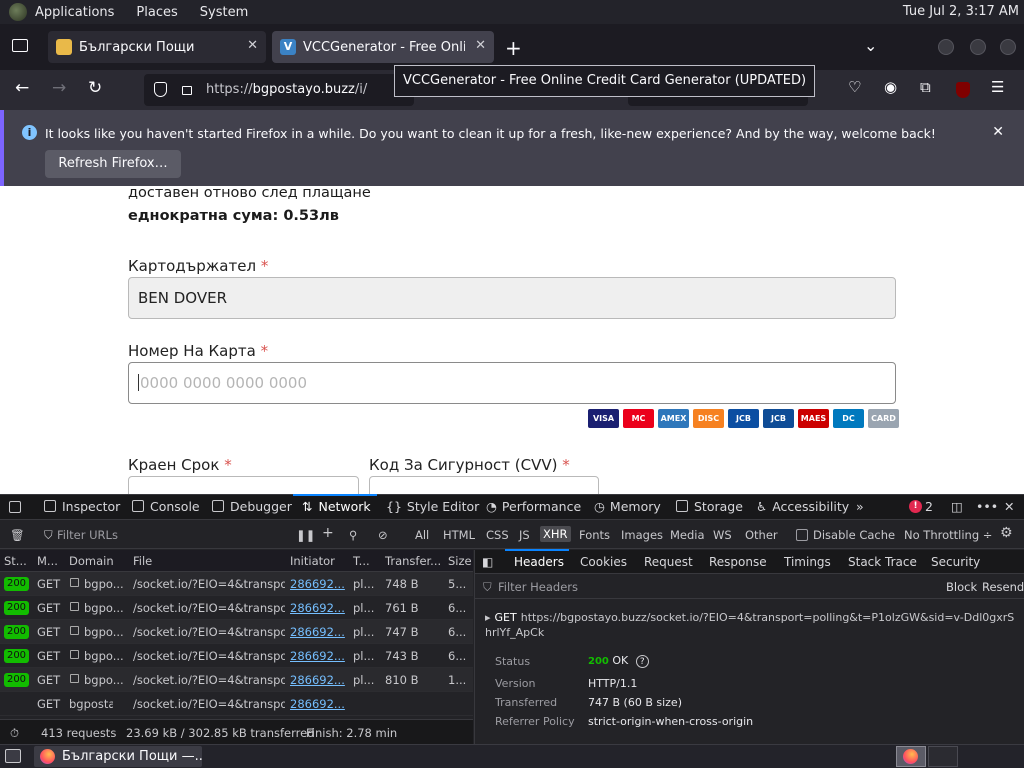 This screenshot has height=768, width=1024. What do you see at coordinates (854, 535) in the screenshot?
I see `disable-cache-label: Disable Cache` at bounding box center [854, 535].